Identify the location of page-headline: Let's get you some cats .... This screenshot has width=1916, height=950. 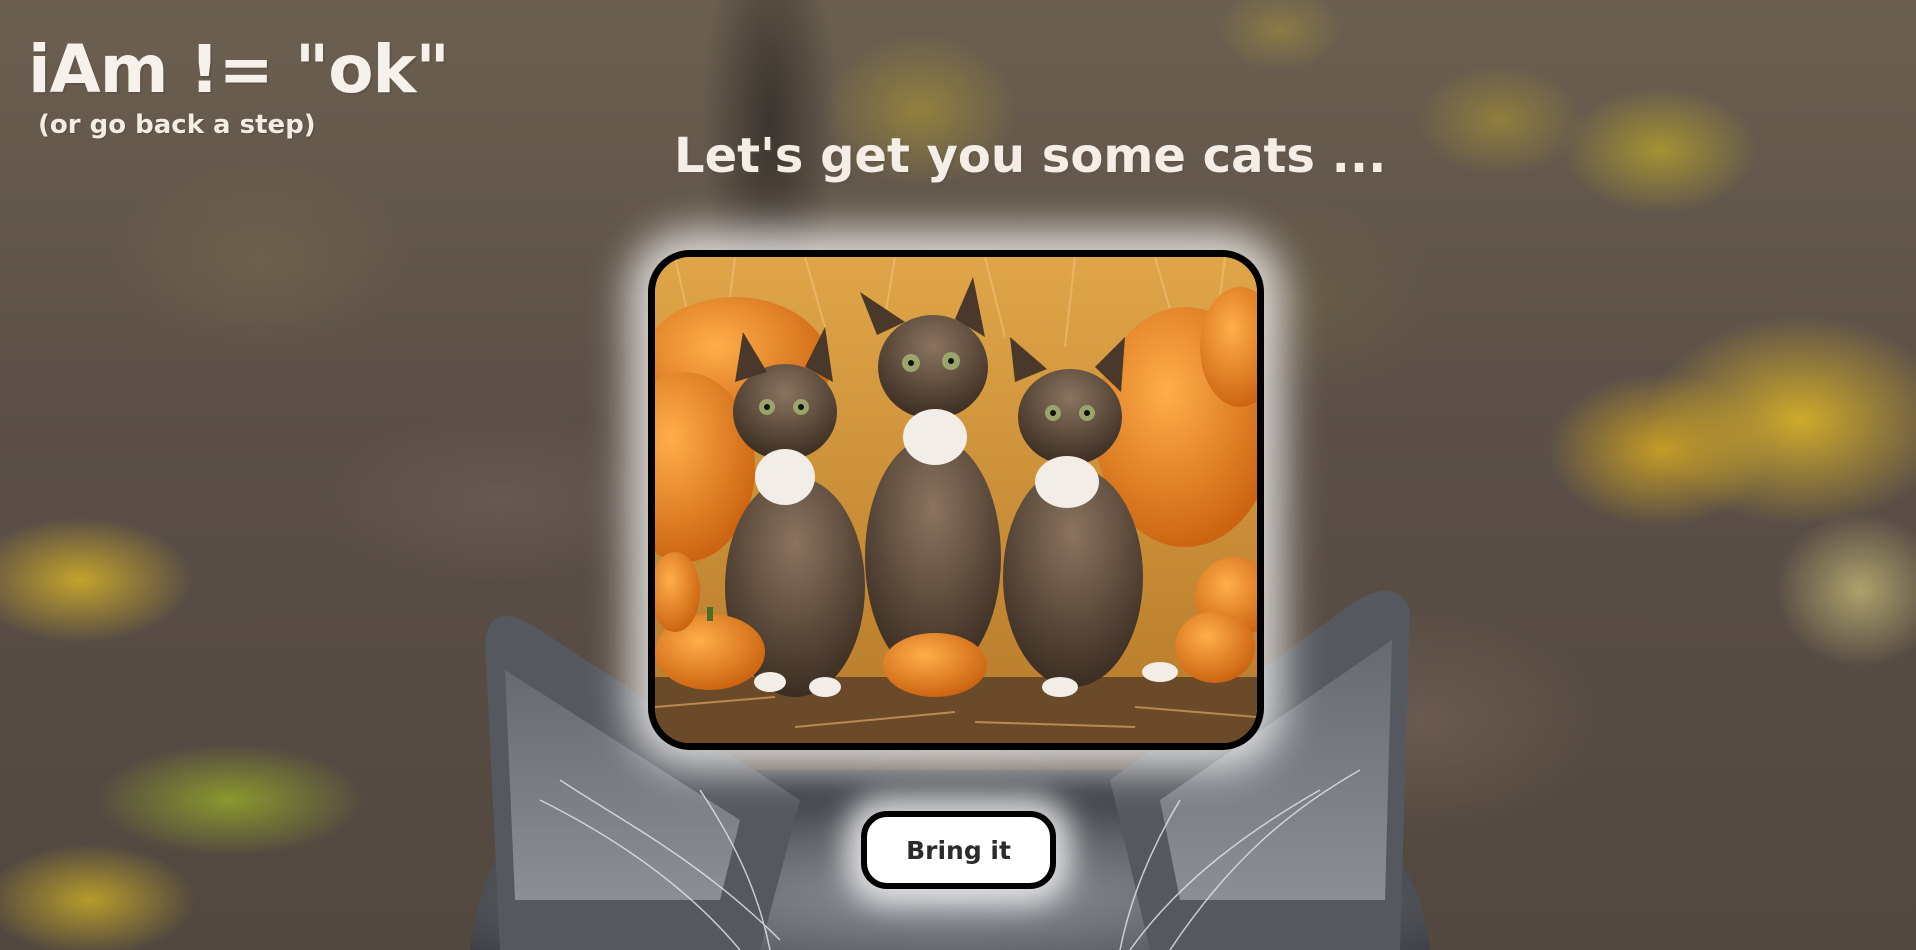
(1030, 156).